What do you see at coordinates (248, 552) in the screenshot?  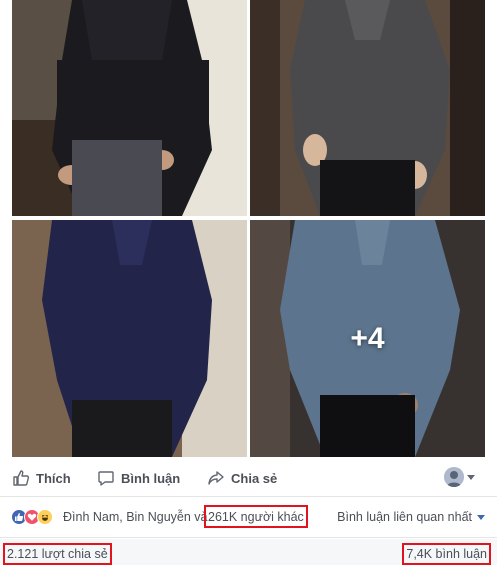 I see `engagement-stats: 2.121 lượt chia sẻ 7,4K bình luận` at bounding box center [248, 552].